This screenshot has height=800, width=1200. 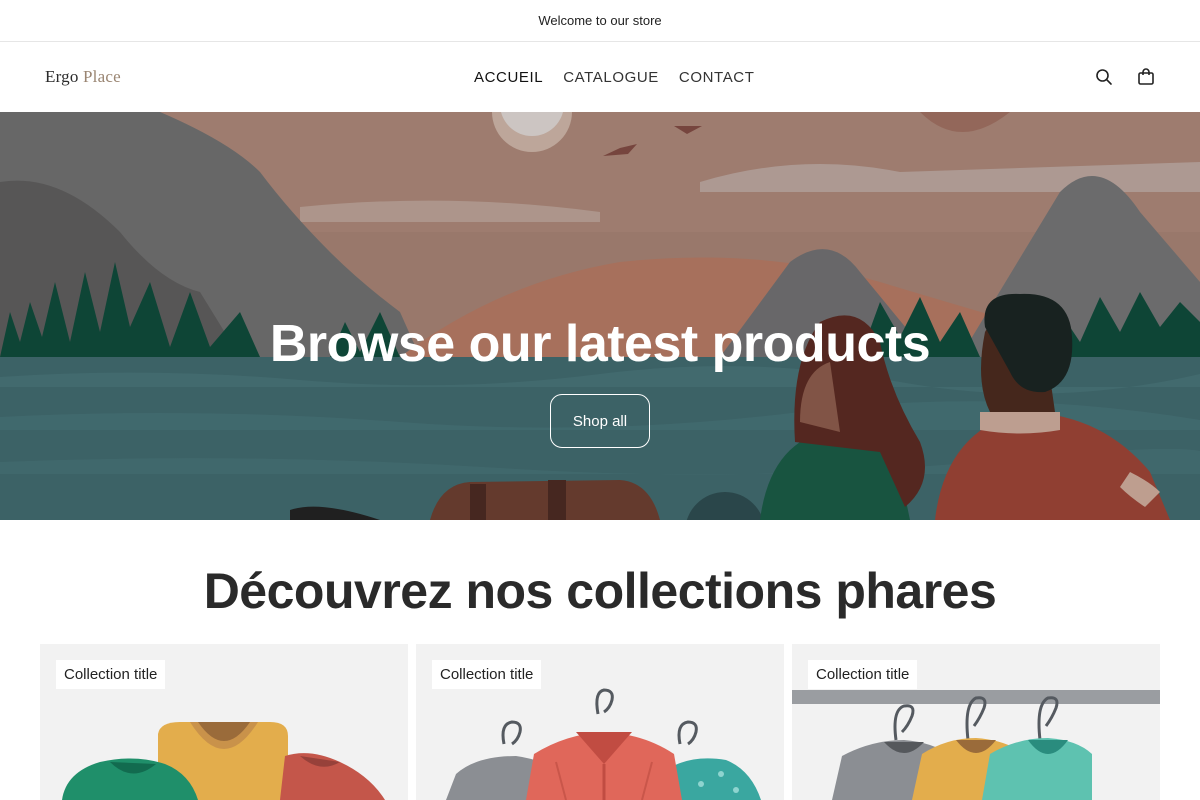 What do you see at coordinates (600, 591) in the screenshot?
I see `collections-title: Découvrez nos collections phares` at bounding box center [600, 591].